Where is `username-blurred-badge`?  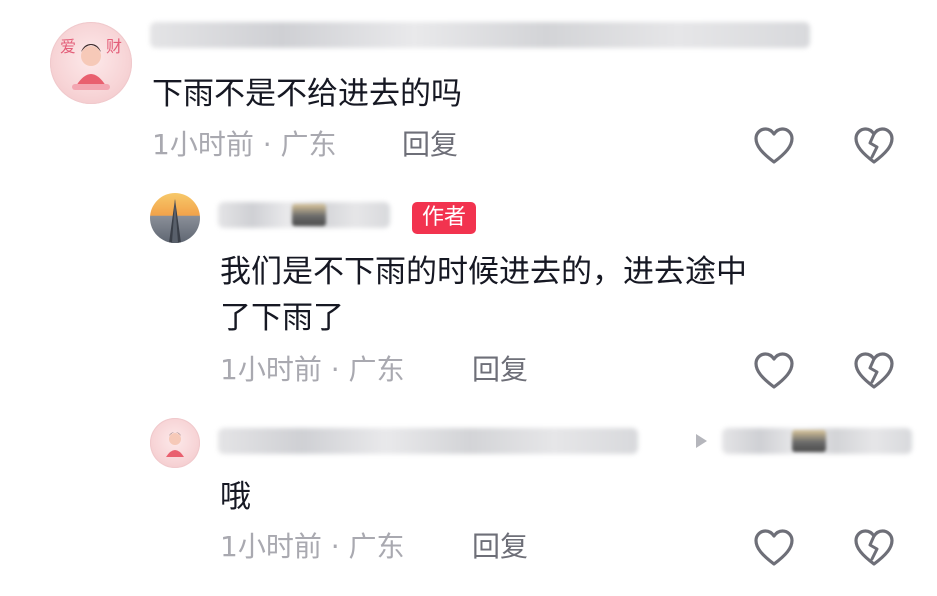 username-blurred-badge is located at coordinates (309, 215).